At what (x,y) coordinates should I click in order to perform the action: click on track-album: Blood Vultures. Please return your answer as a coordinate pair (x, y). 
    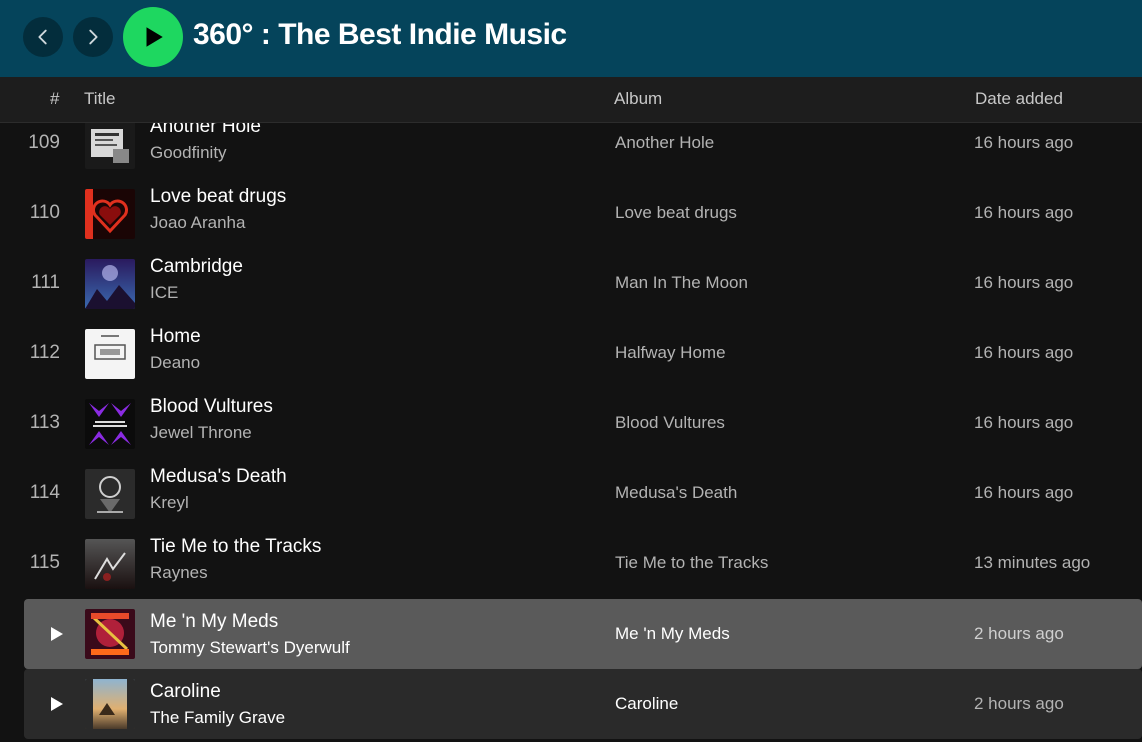
    Looking at the image, I should click on (670, 423).